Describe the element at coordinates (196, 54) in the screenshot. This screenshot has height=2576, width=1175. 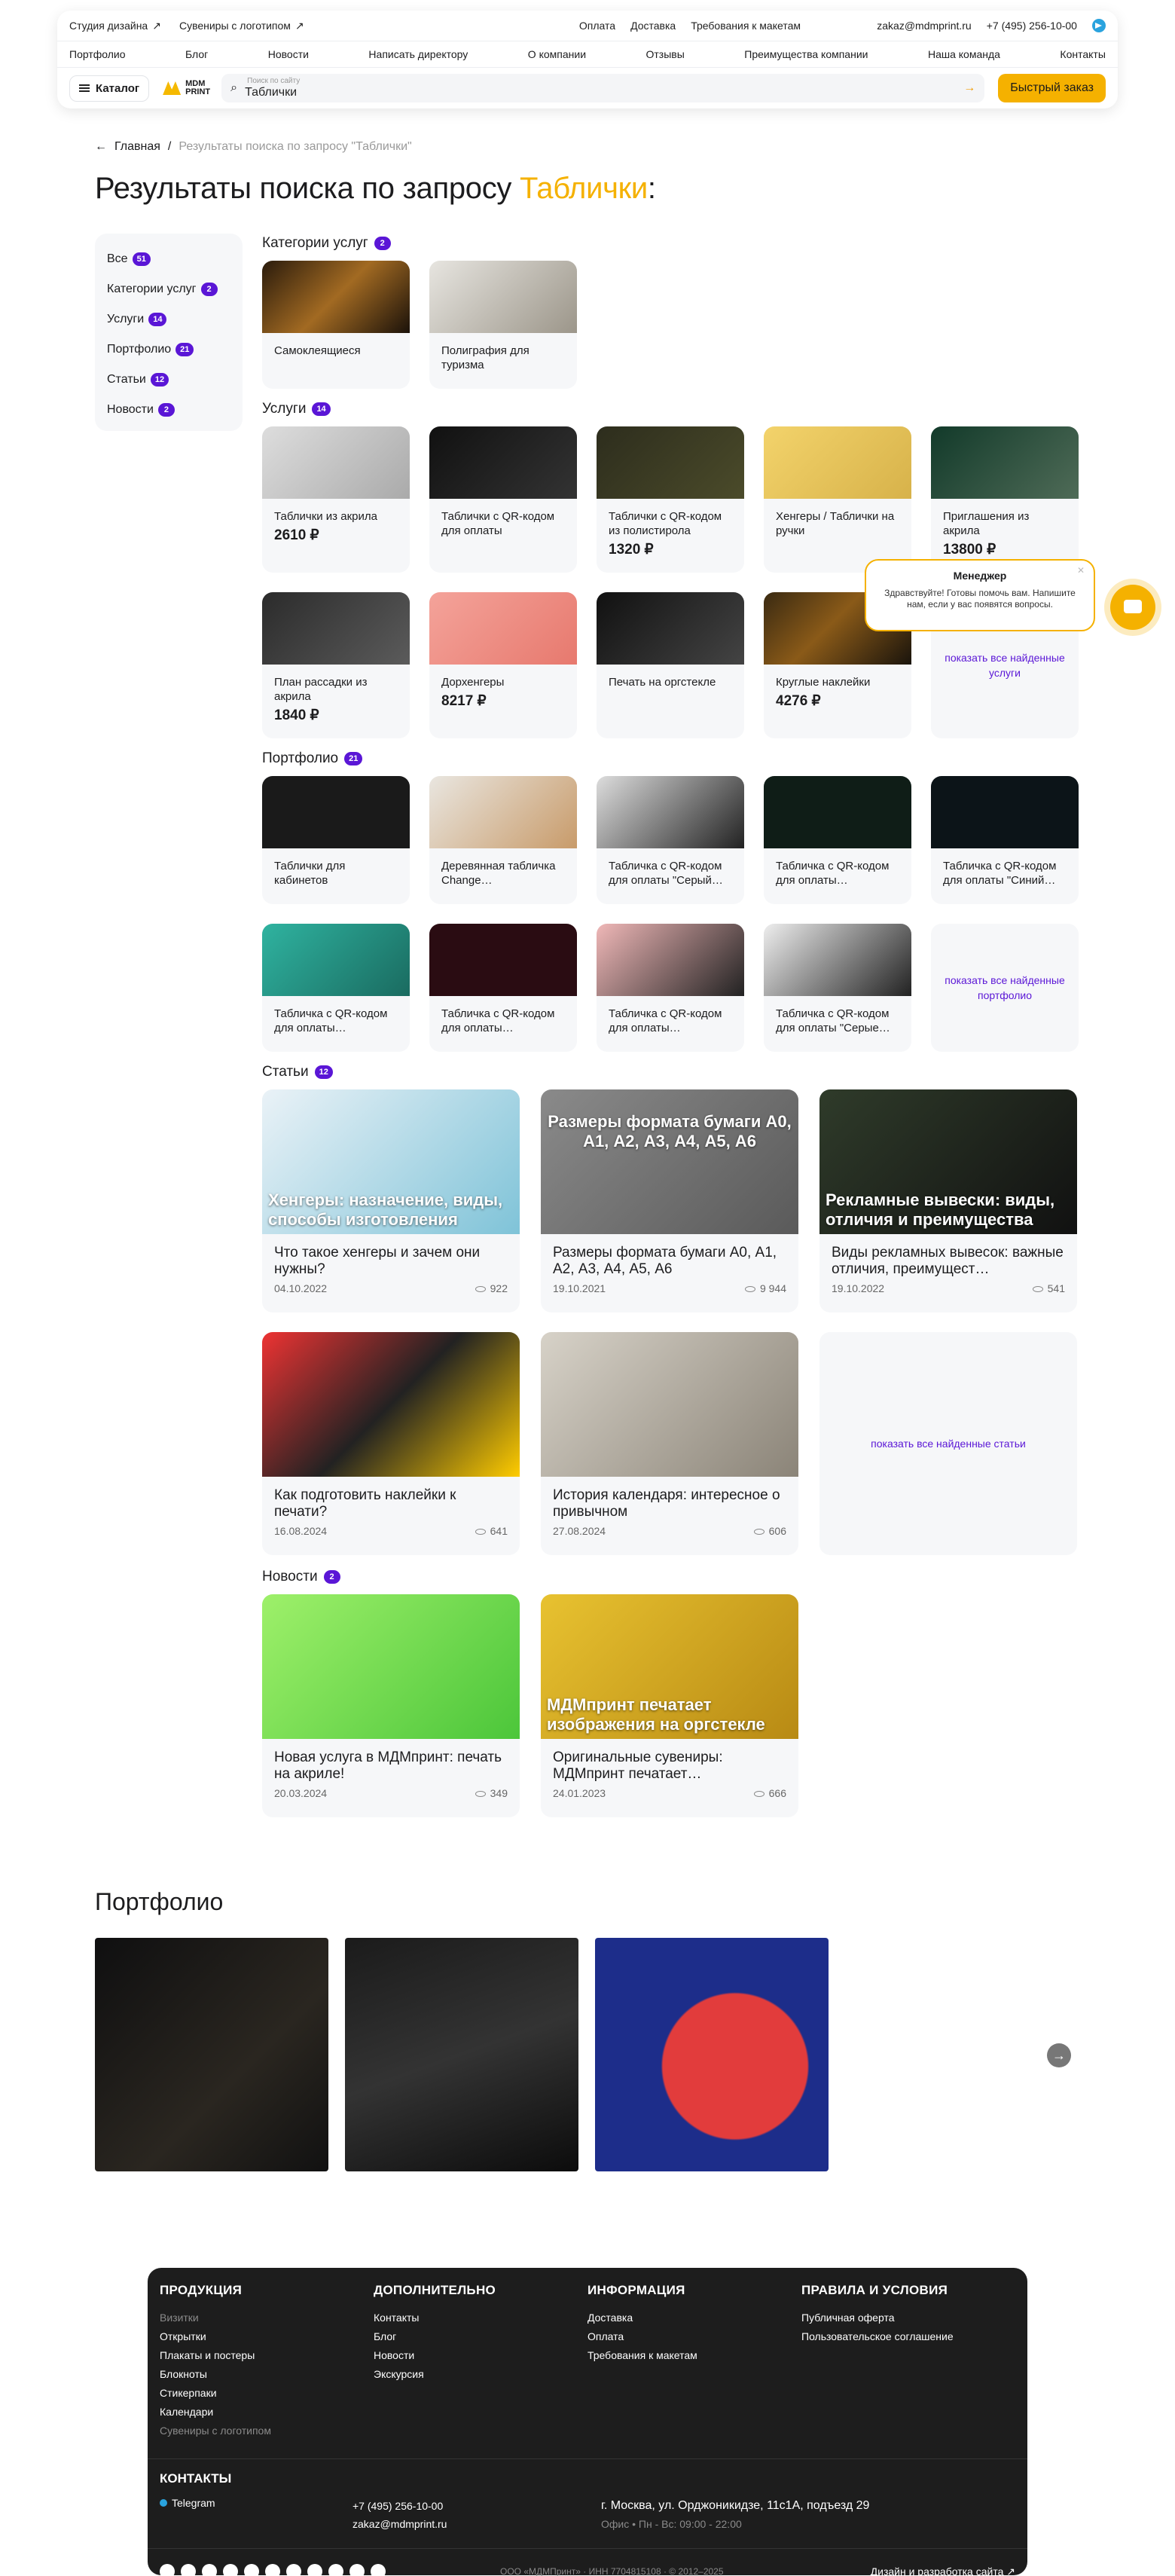
I see `nav-blog: Блог` at that location.